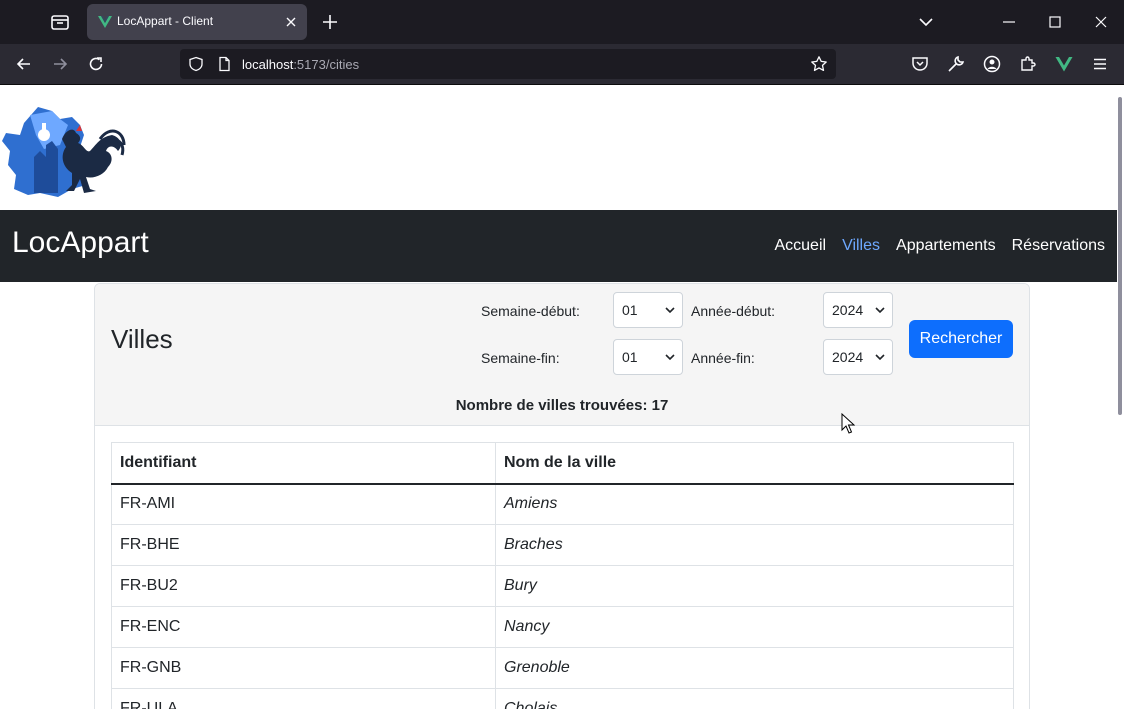 The image size is (1124, 709). I want to click on city-id-cell: FR-BU2, so click(303, 586).